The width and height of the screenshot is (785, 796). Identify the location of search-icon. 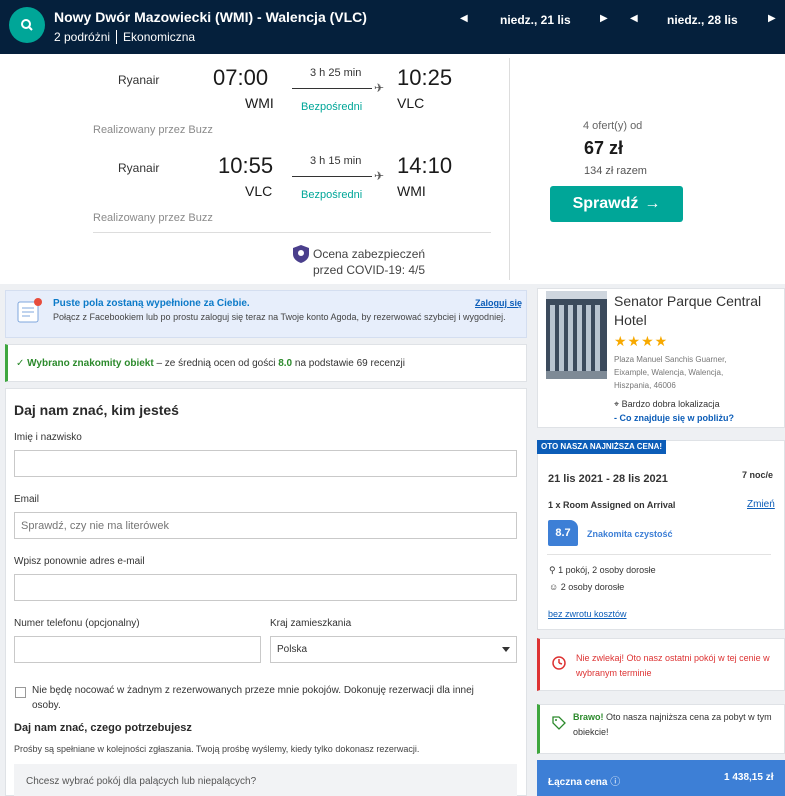
(27, 25).